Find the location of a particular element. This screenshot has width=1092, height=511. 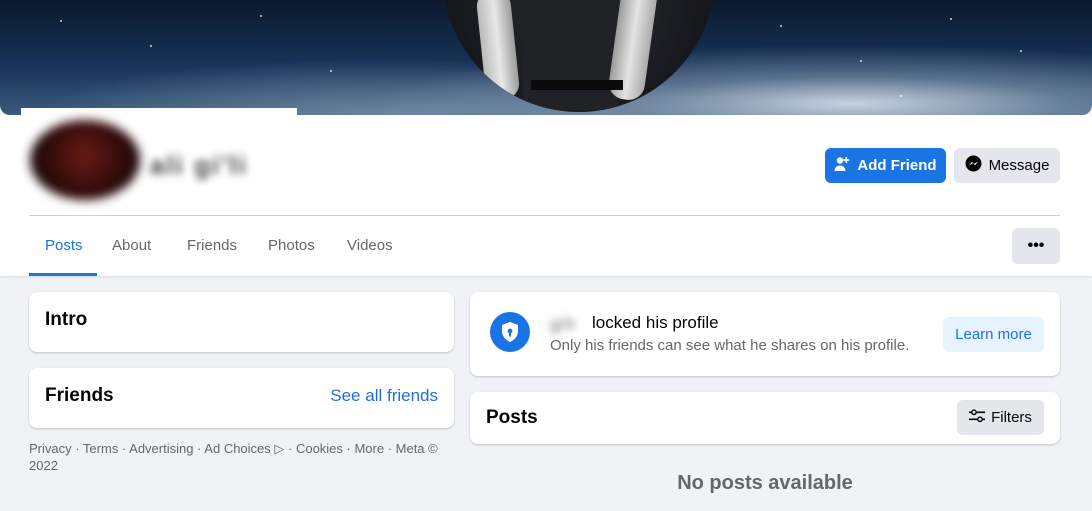

friends-title: Friends is located at coordinates (79, 395).